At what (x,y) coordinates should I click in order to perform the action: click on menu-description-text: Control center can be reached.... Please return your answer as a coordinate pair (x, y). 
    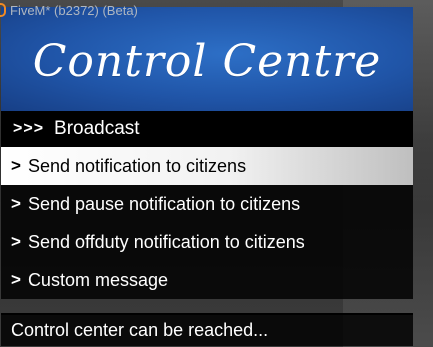
    Looking at the image, I should click on (140, 330).